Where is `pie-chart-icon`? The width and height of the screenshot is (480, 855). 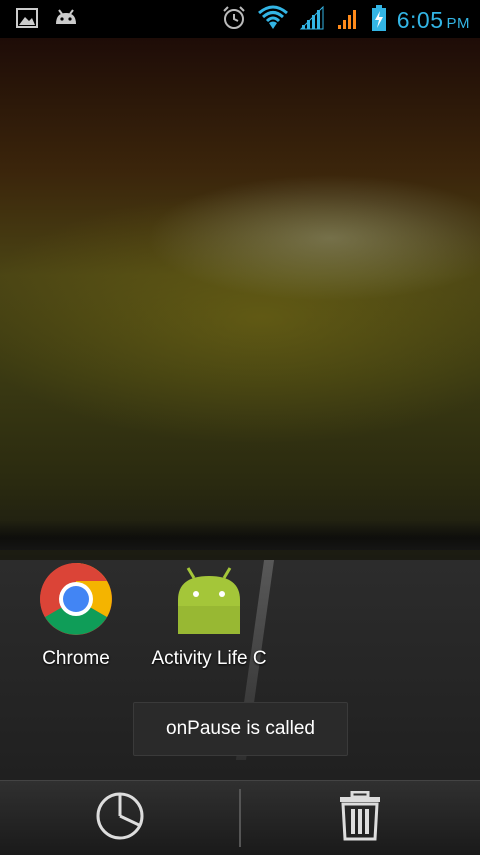 pie-chart-icon is located at coordinates (120, 818).